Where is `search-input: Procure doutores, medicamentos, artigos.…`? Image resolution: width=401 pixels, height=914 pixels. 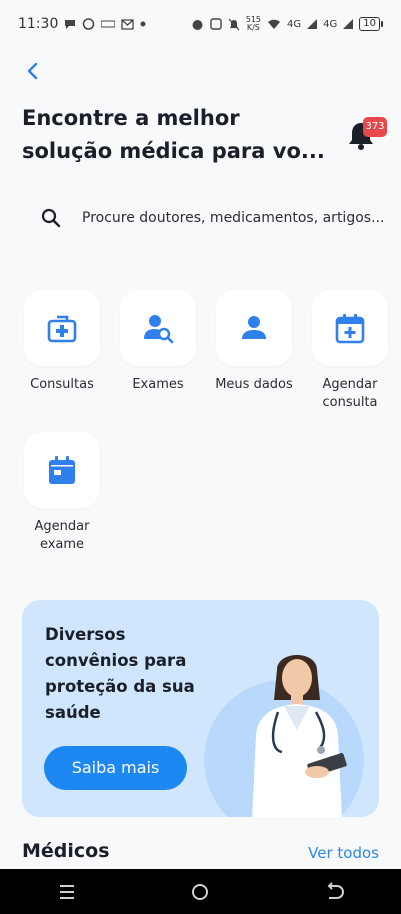 search-input: Procure doutores, medicamentos, artigos.… is located at coordinates (233, 218).